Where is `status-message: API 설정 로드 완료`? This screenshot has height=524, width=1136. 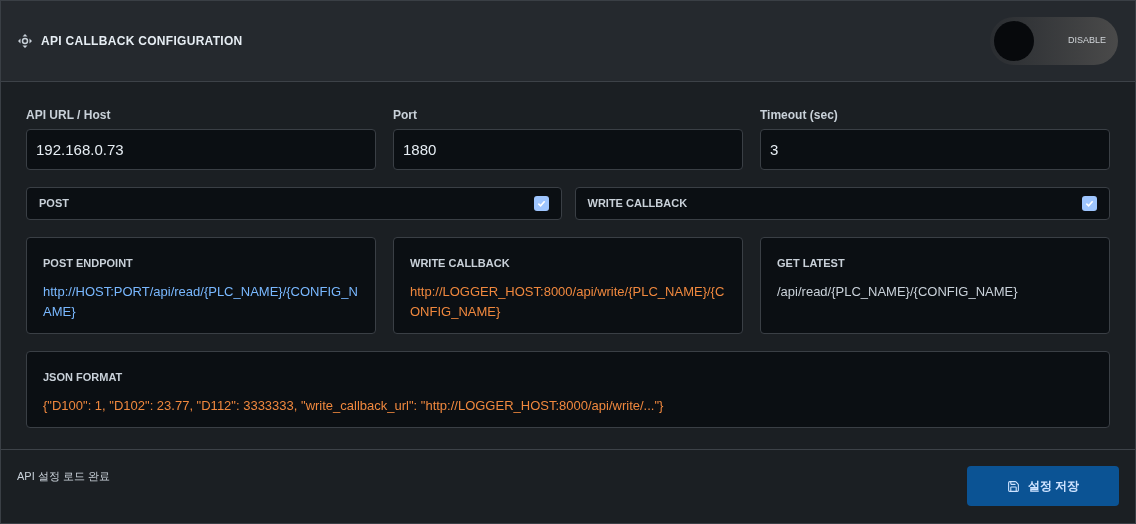
status-message: API 설정 로드 완료 is located at coordinates (63, 476).